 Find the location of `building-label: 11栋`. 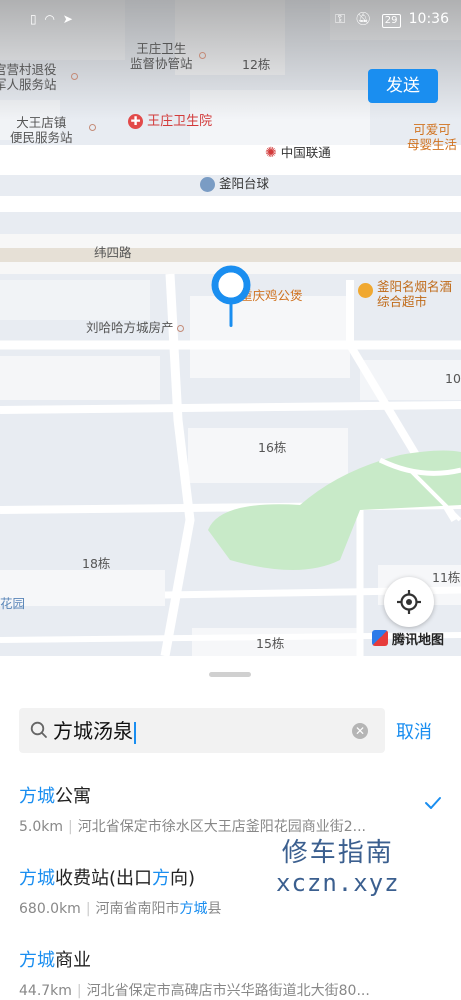

building-label: 11栋 is located at coordinates (446, 577).